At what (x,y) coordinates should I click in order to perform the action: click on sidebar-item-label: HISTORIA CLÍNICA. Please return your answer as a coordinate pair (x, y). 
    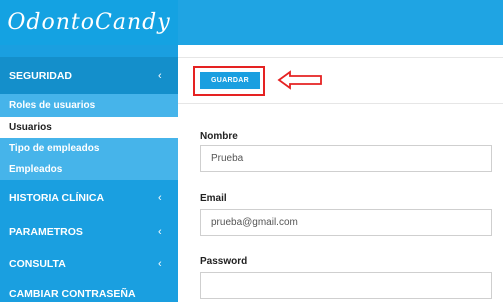
    Looking at the image, I should click on (57, 198).